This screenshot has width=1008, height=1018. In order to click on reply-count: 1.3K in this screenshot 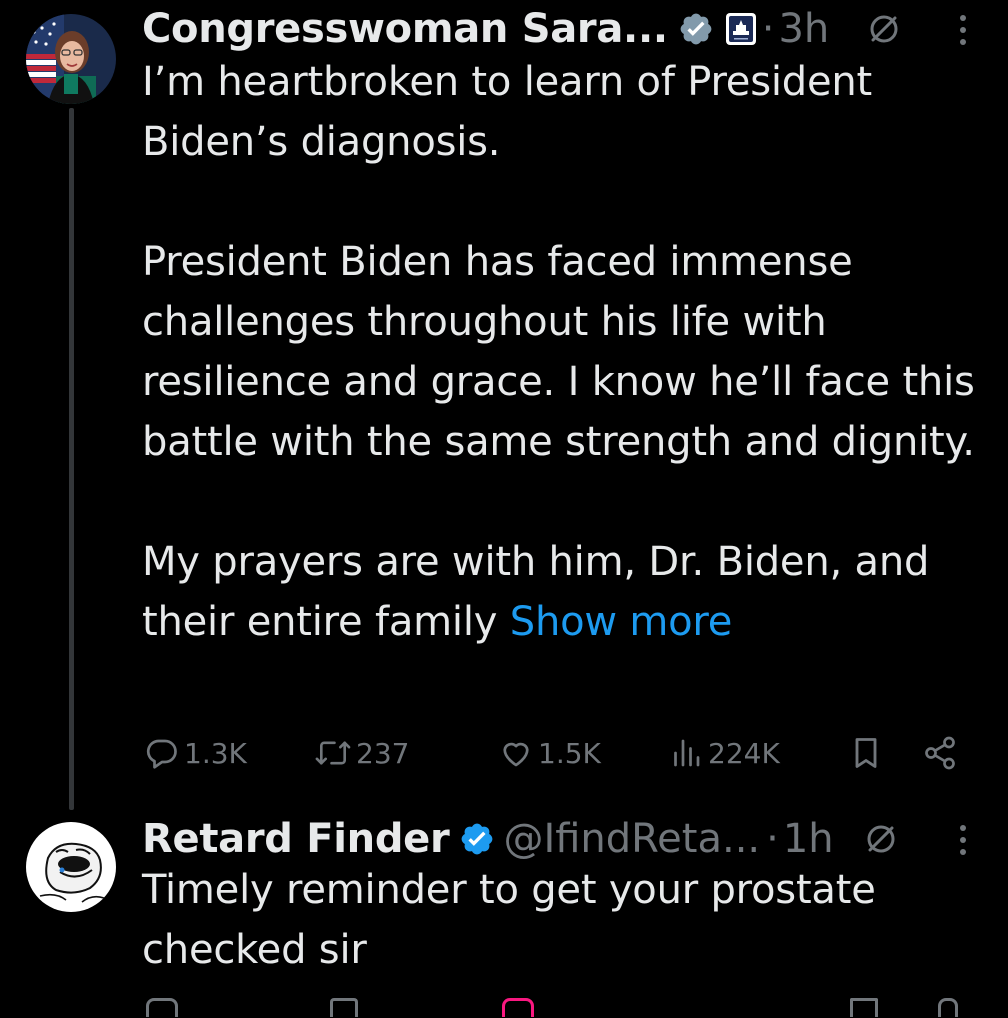, I will do `click(215, 753)`.